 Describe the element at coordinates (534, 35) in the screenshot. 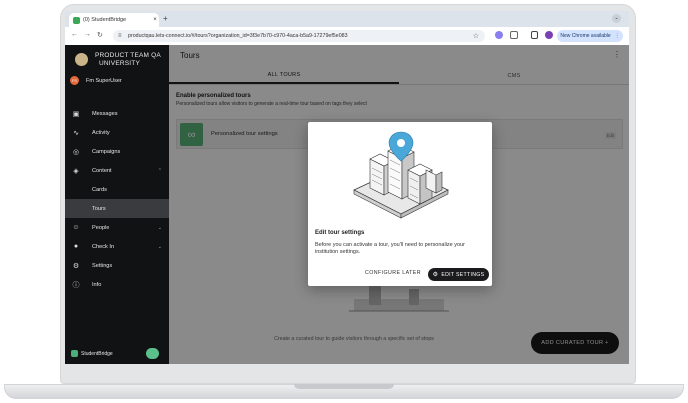

I see `side-panel-icon` at that location.